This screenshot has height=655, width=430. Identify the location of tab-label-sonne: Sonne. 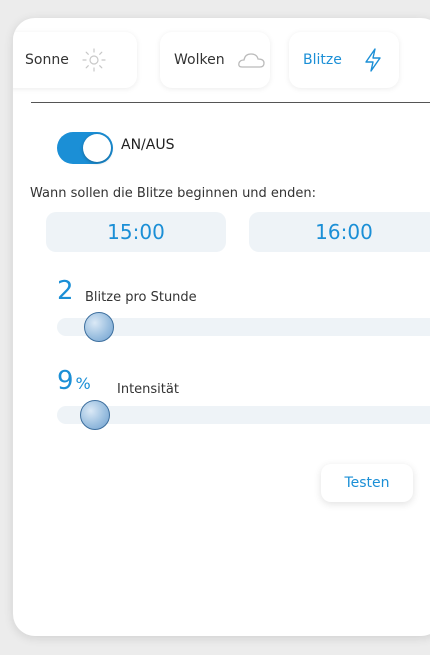
(47, 60).